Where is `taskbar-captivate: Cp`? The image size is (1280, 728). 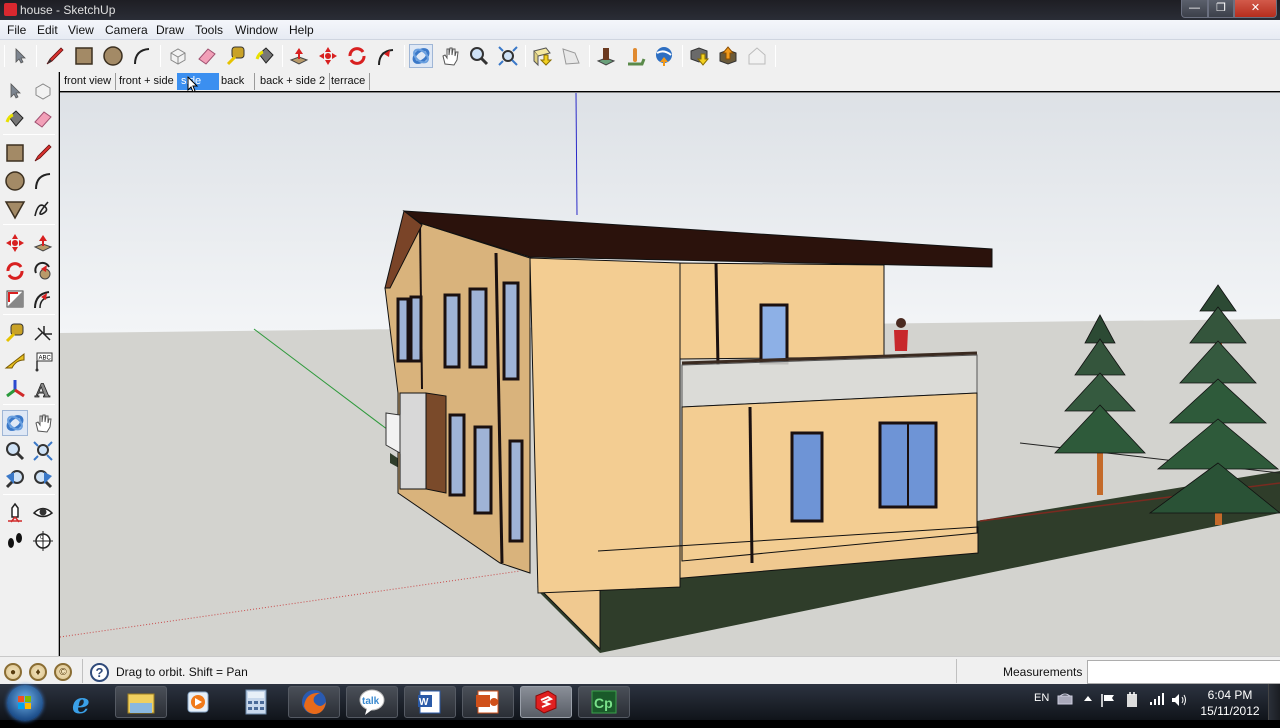
taskbar-captivate: Cp is located at coordinates (604, 702).